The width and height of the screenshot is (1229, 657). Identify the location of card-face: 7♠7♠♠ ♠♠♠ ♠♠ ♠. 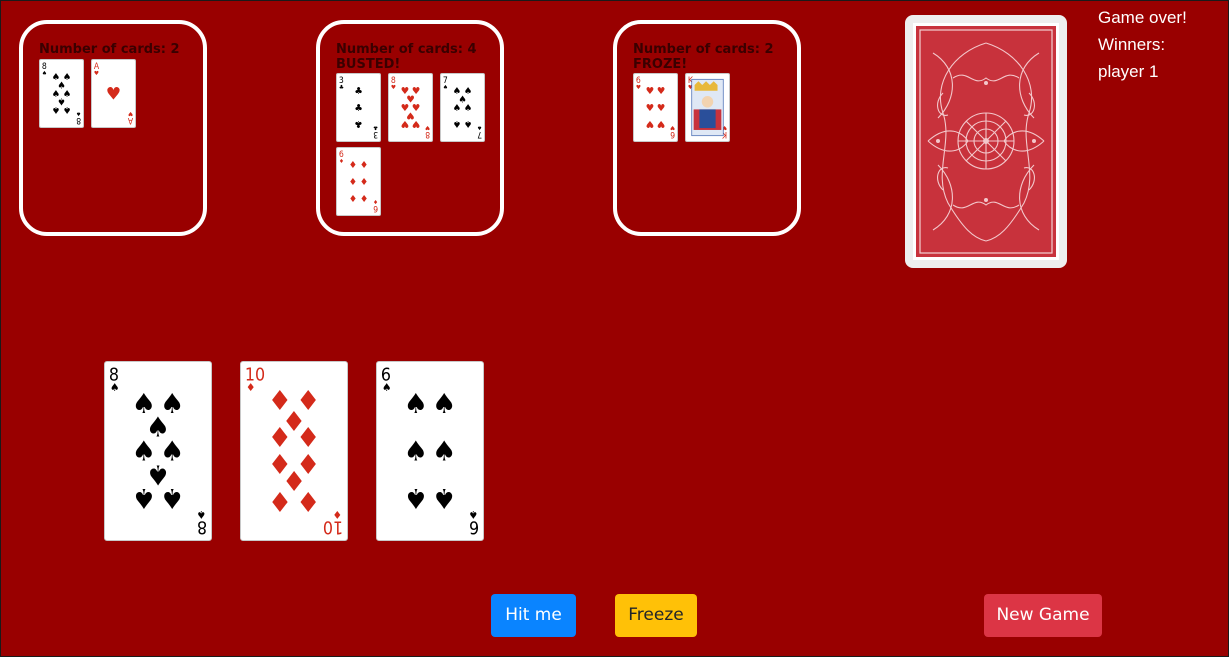
(462, 107).